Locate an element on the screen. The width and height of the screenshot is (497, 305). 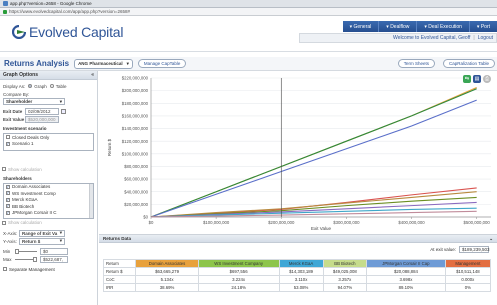
cap-table-button: CapRalization Table is located at coordinates (469, 63).